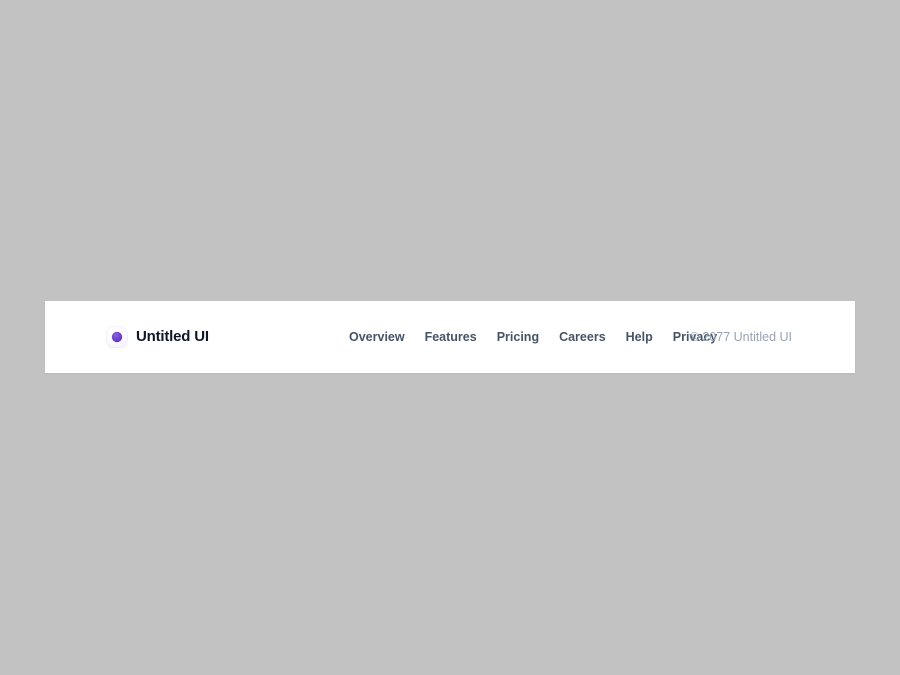 This screenshot has height=675, width=900. Describe the element at coordinates (639, 337) in the screenshot. I see `nav-link-help: Help` at that location.